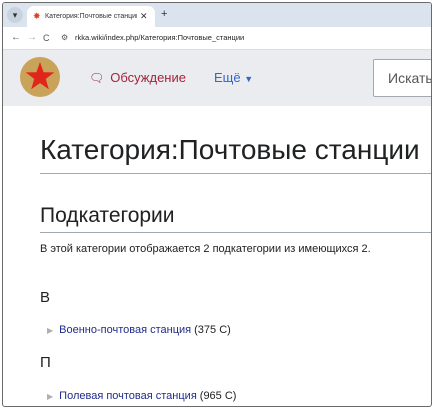 The width and height of the screenshot is (434, 409). Describe the element at coordinates (128, 396) in the screenshot. I see `subcategory-link: Полевая почтовая станция` at that location.